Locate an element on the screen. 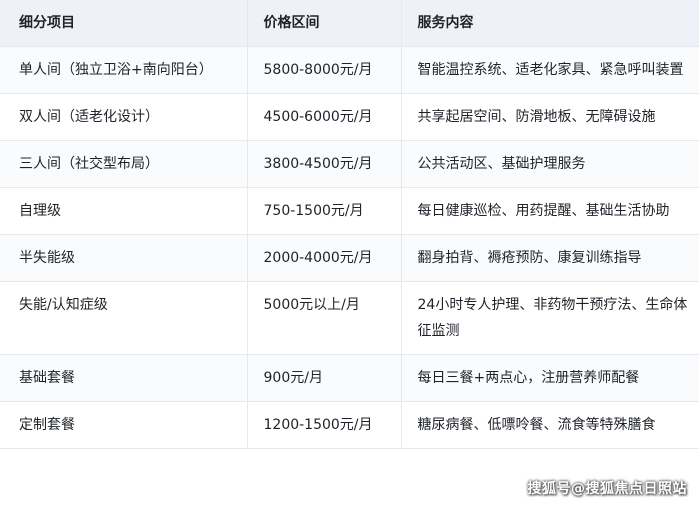  cell-price: 3800-4500元/月 is located at coordinates (324, 164).